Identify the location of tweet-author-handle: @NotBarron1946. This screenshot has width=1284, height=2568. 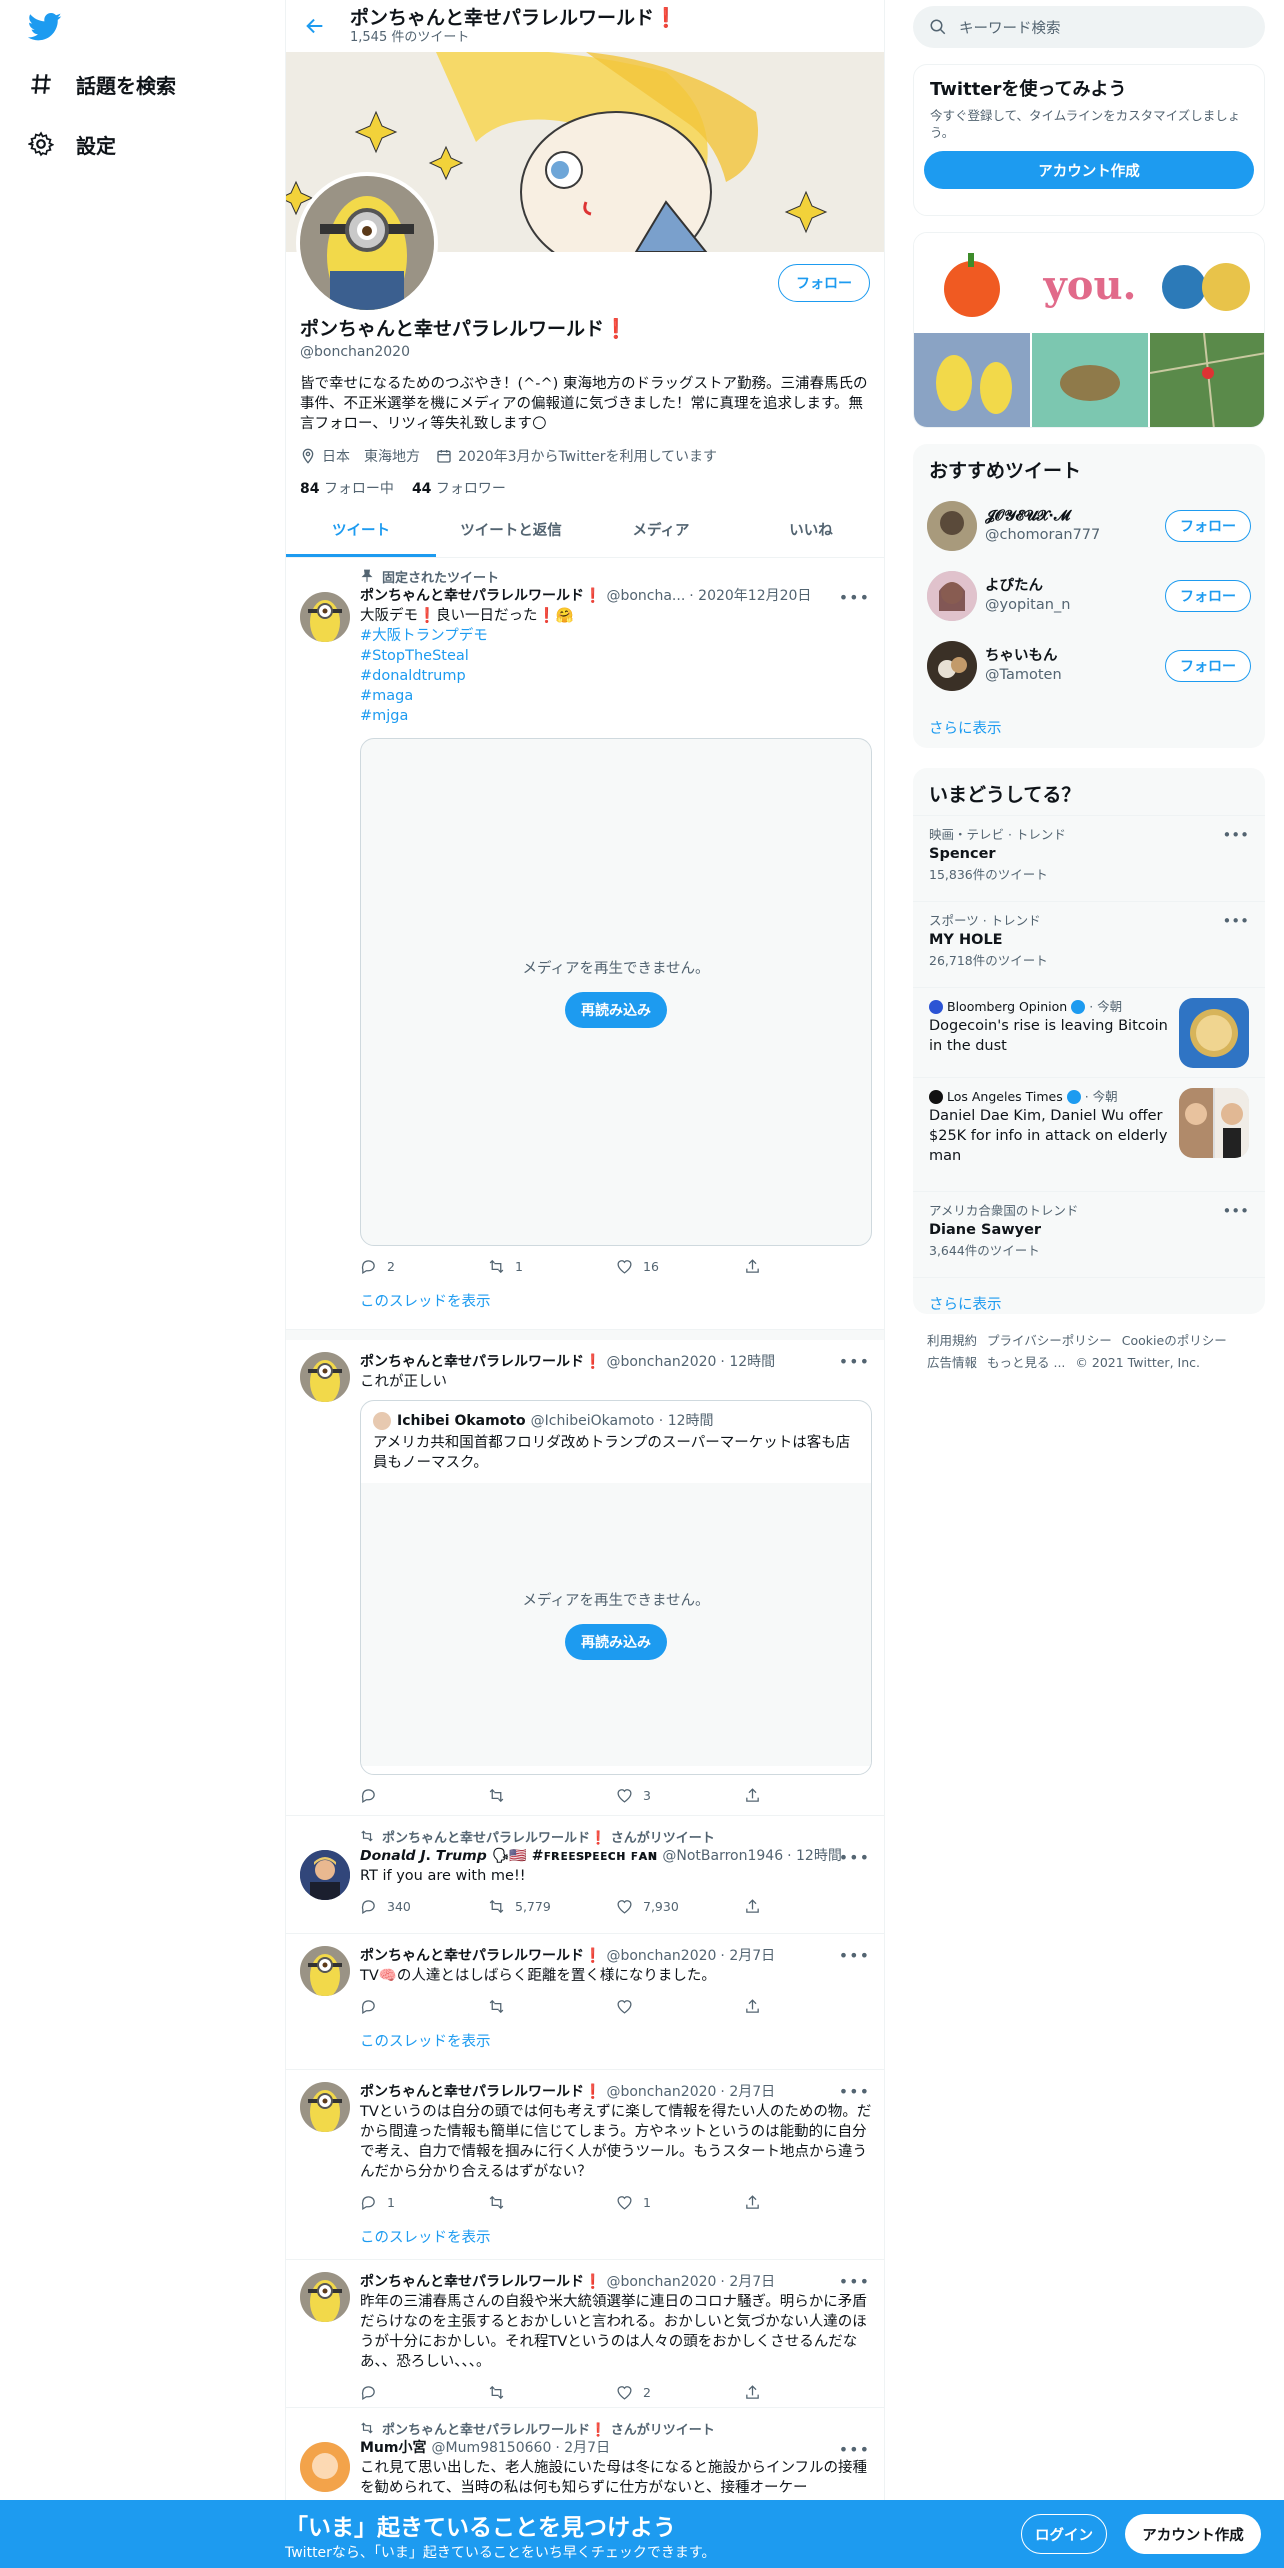
(722, 1856).